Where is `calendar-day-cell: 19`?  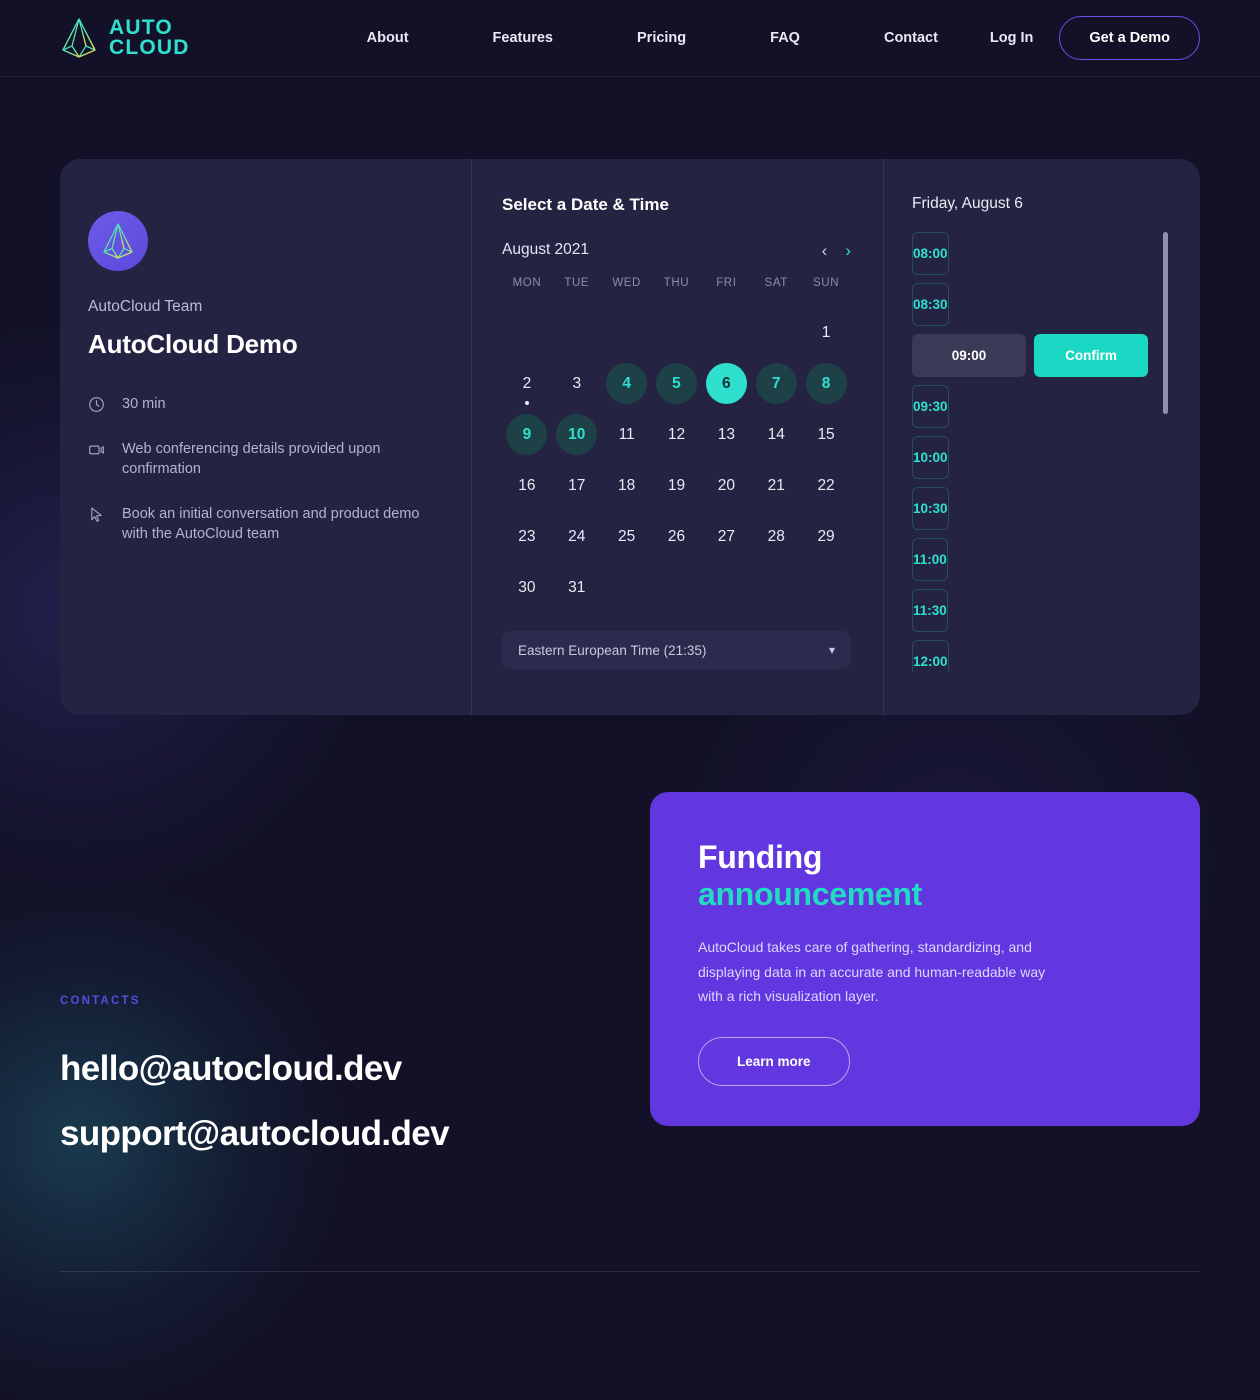 calendar-day-cell: 19 is located at coordinates (677, 485).